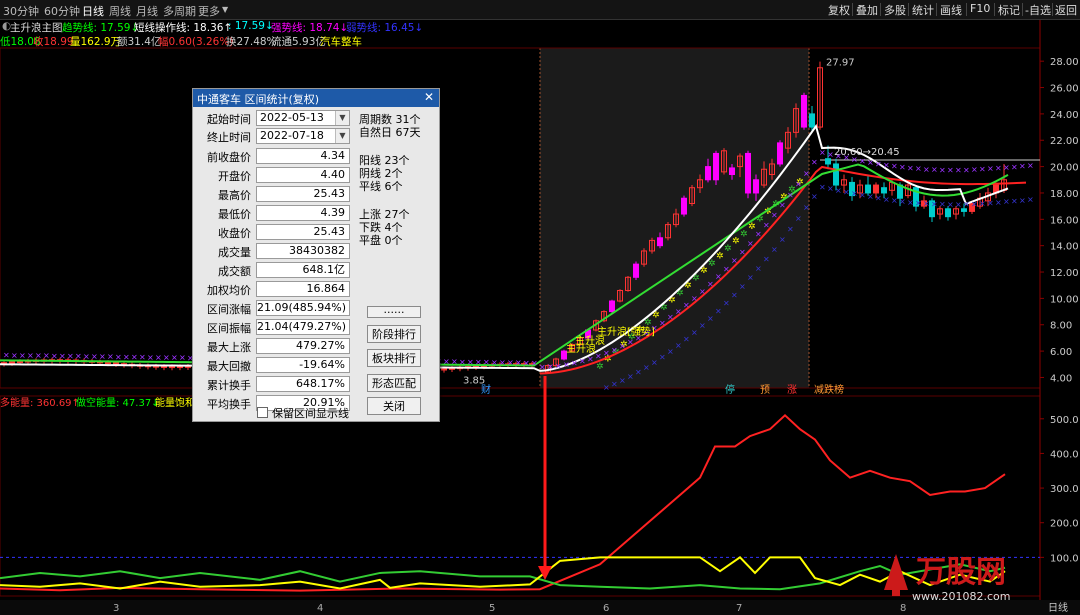  I want to click on field-value: 4.39, so click(303, 213).